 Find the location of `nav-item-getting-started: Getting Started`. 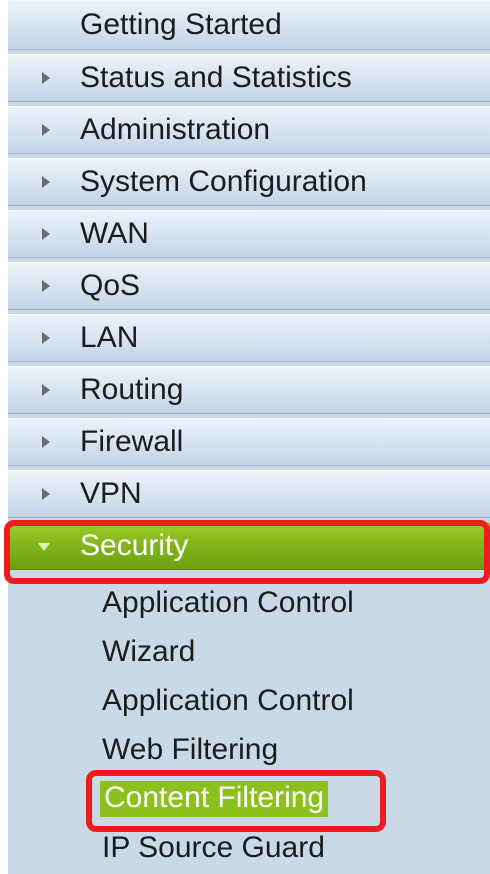

nav-item-getting-started: Getting Started is located at coordinates (249, 25).